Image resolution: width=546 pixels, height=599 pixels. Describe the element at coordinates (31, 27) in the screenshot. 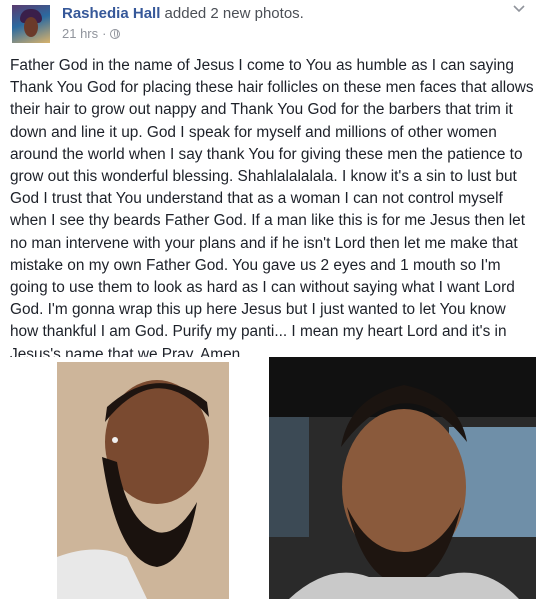

I see `avatar-face` at that location.